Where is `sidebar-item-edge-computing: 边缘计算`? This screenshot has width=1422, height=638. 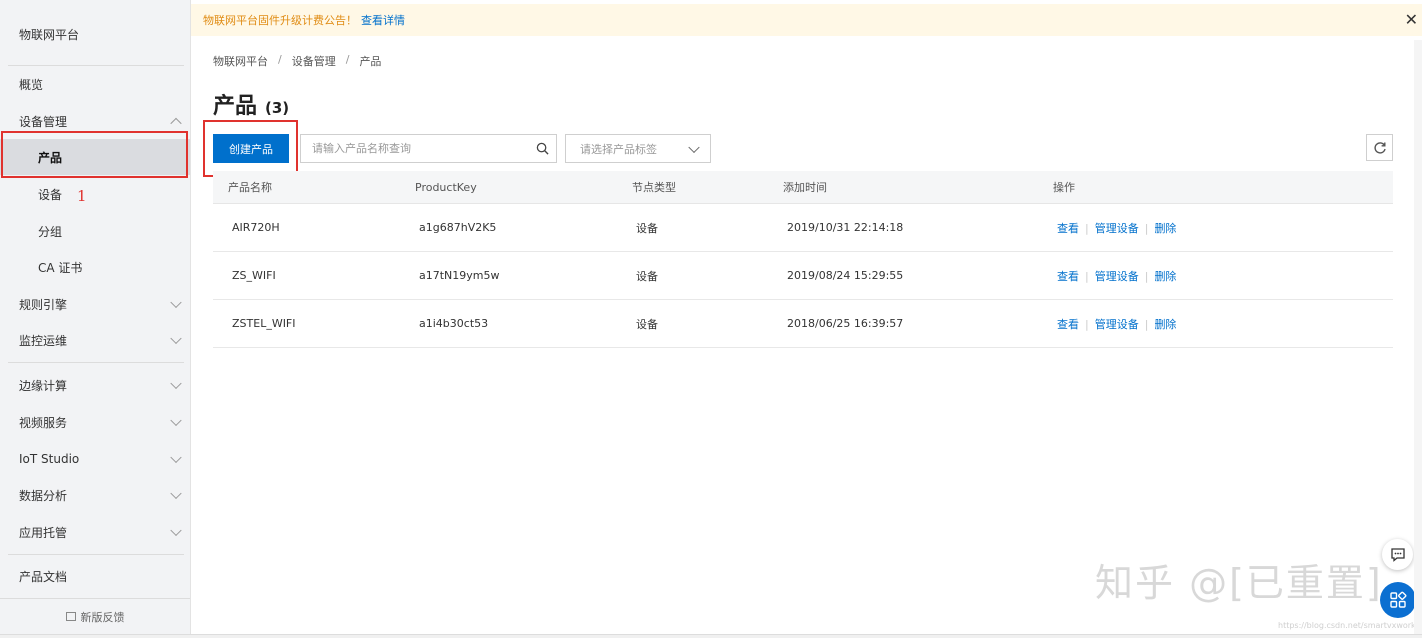 sidebar-item-edge-computing: 边缘计算 is located at coordinates (95, 385).